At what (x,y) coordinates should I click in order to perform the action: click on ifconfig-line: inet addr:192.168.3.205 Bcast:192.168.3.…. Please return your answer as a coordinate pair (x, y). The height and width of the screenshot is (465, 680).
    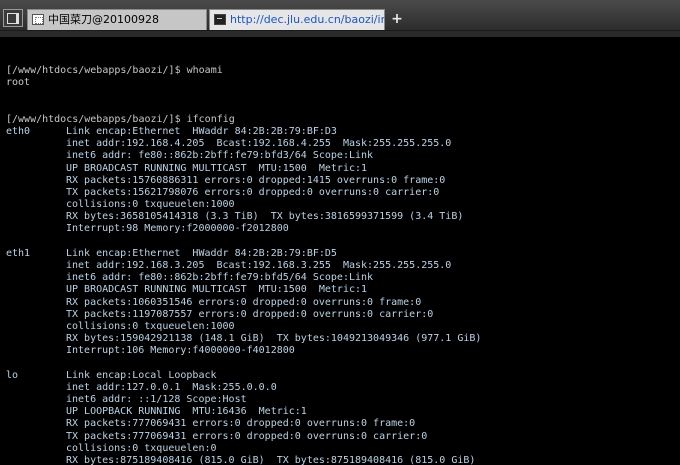
    Looking at the image, I should click on (243, 266).